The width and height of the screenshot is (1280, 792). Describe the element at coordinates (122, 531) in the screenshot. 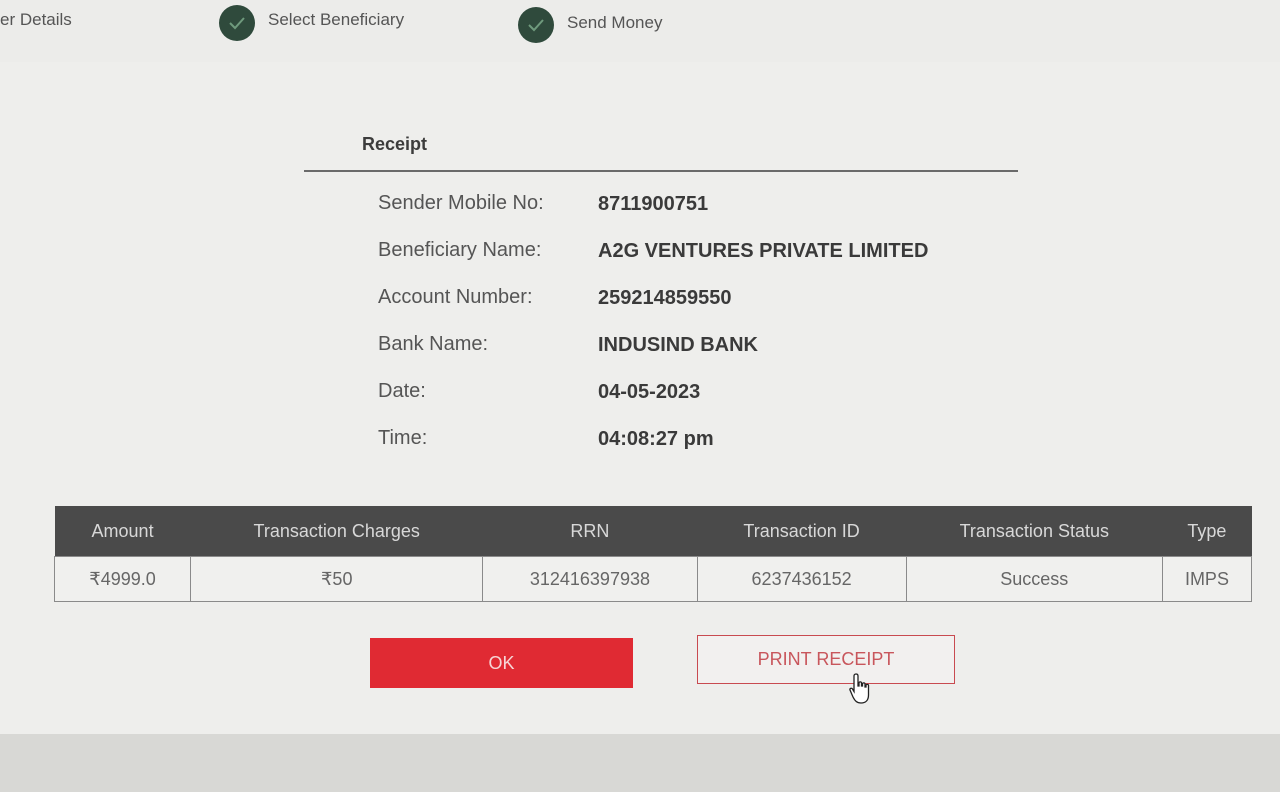

I see `column-header-amount: Amount` at that location.